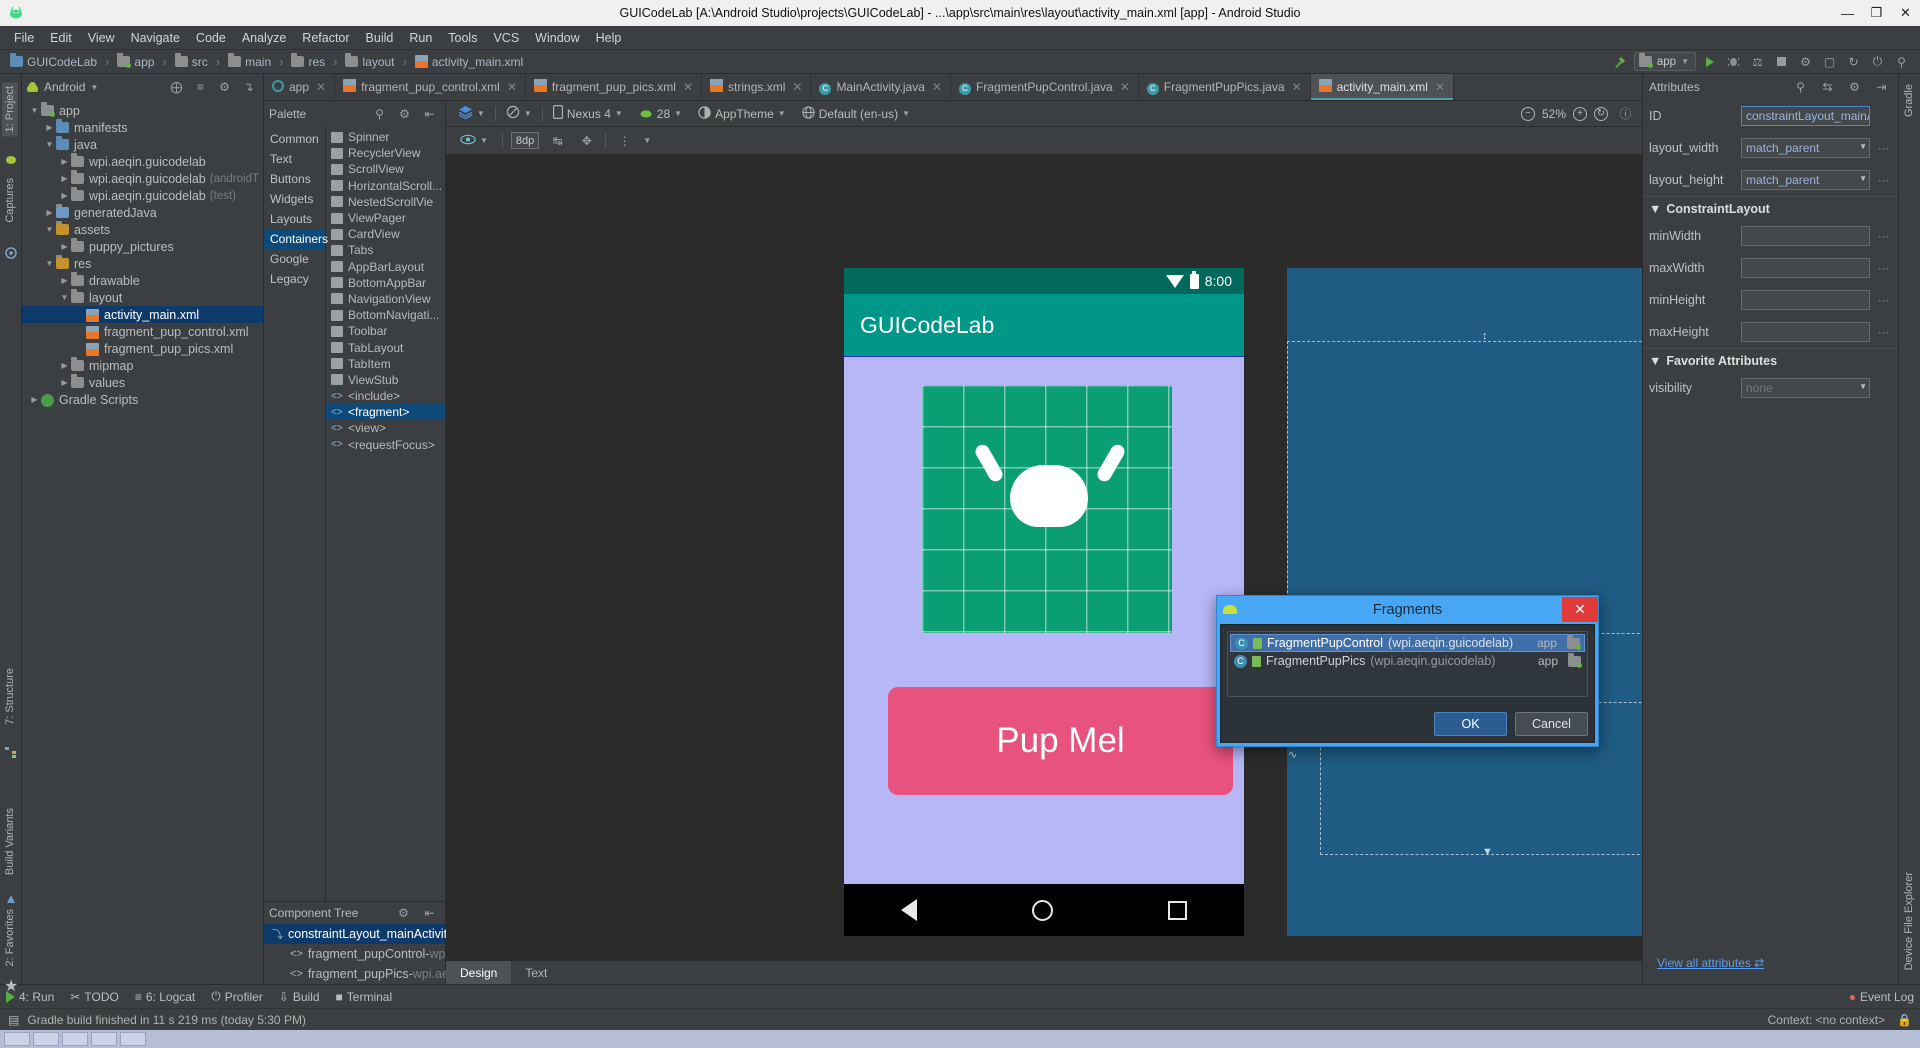  What do you see at coordinates (588, 113) in the screenshot?
I see `device-selector: Nexus 4 ▼` at bounding box center [588, 113].